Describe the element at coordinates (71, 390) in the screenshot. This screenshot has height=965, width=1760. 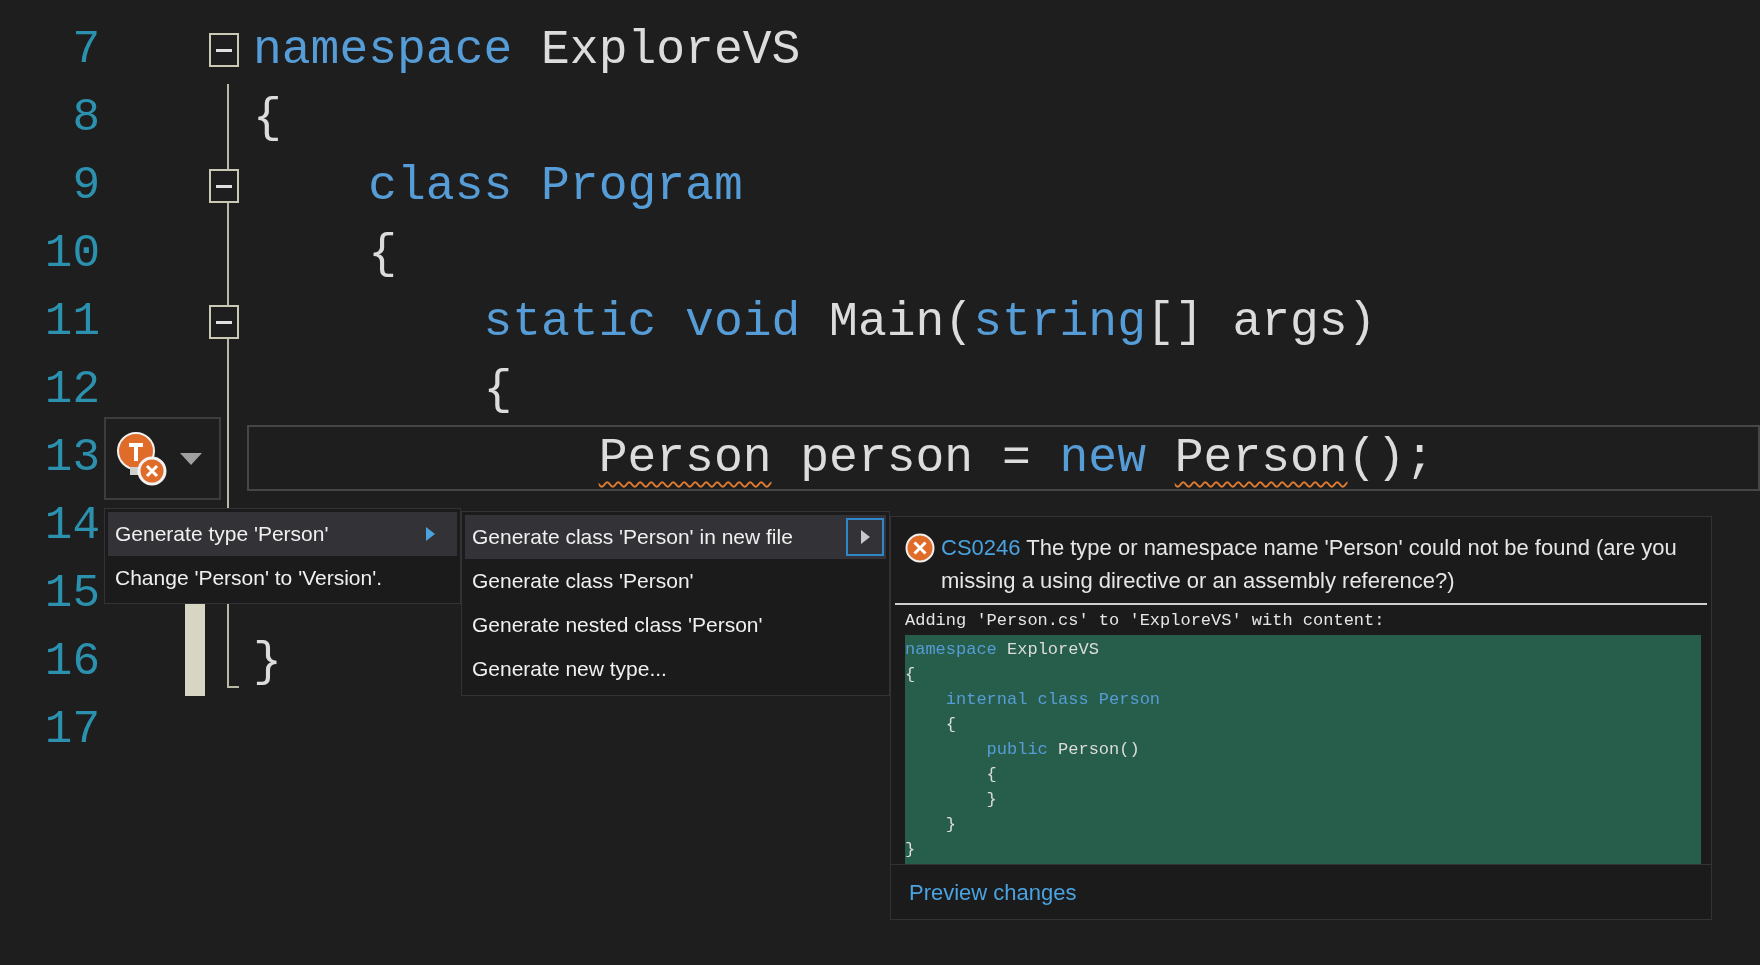
I see `line-number: 12` at that location.